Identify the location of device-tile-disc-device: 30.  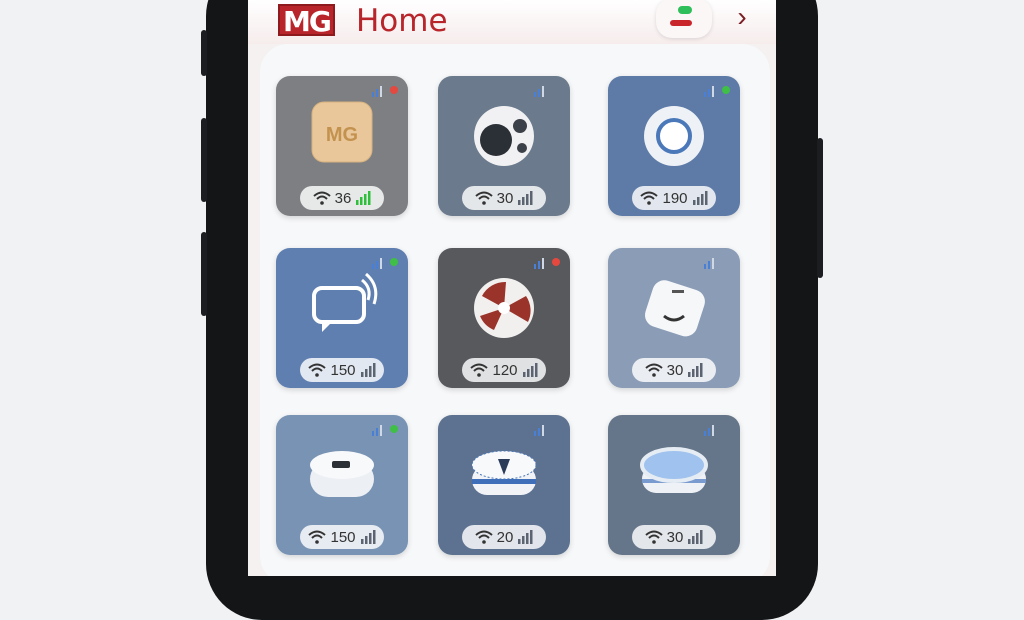
(674, 485).